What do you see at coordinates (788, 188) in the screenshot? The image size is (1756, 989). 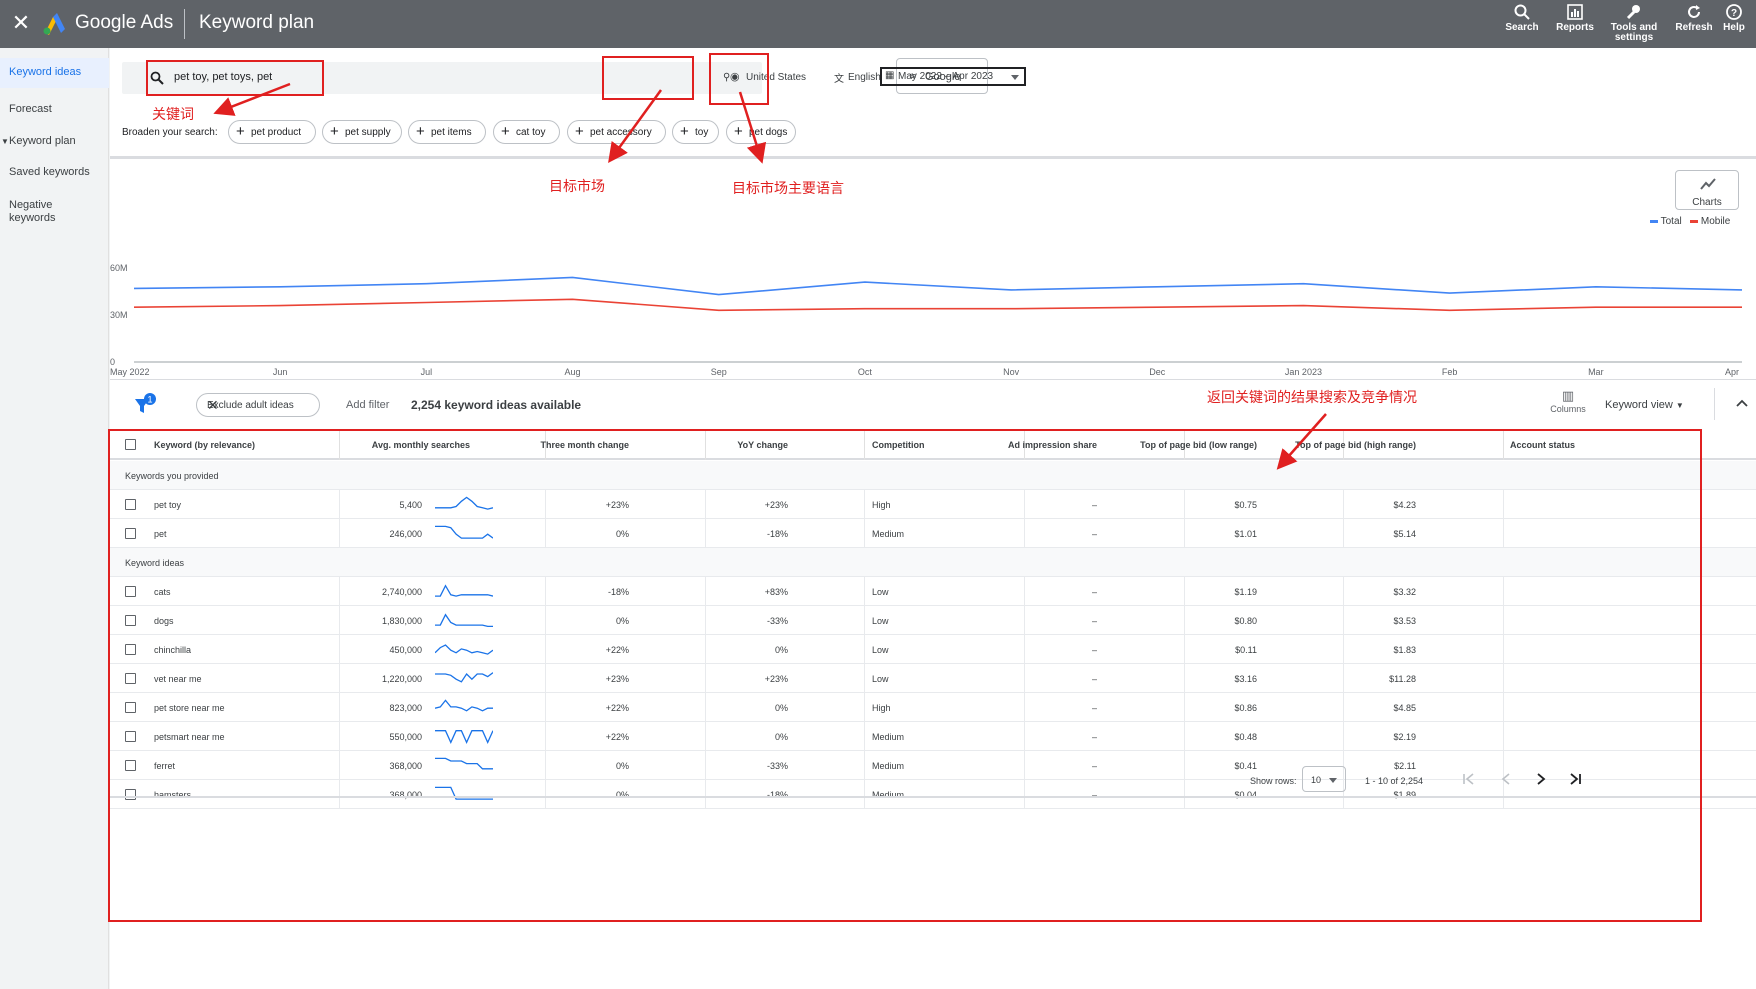 I see `annotation-label-language: 目标市场主要语言` at bounding box center [788, 188].